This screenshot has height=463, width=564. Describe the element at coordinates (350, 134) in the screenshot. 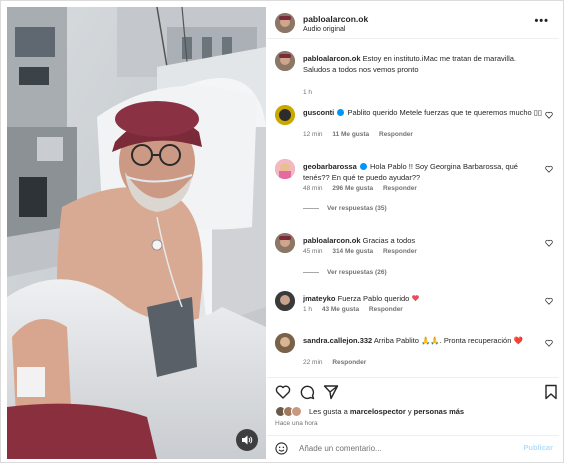

I see `comment-likes: 11 Me gusta` at that location.